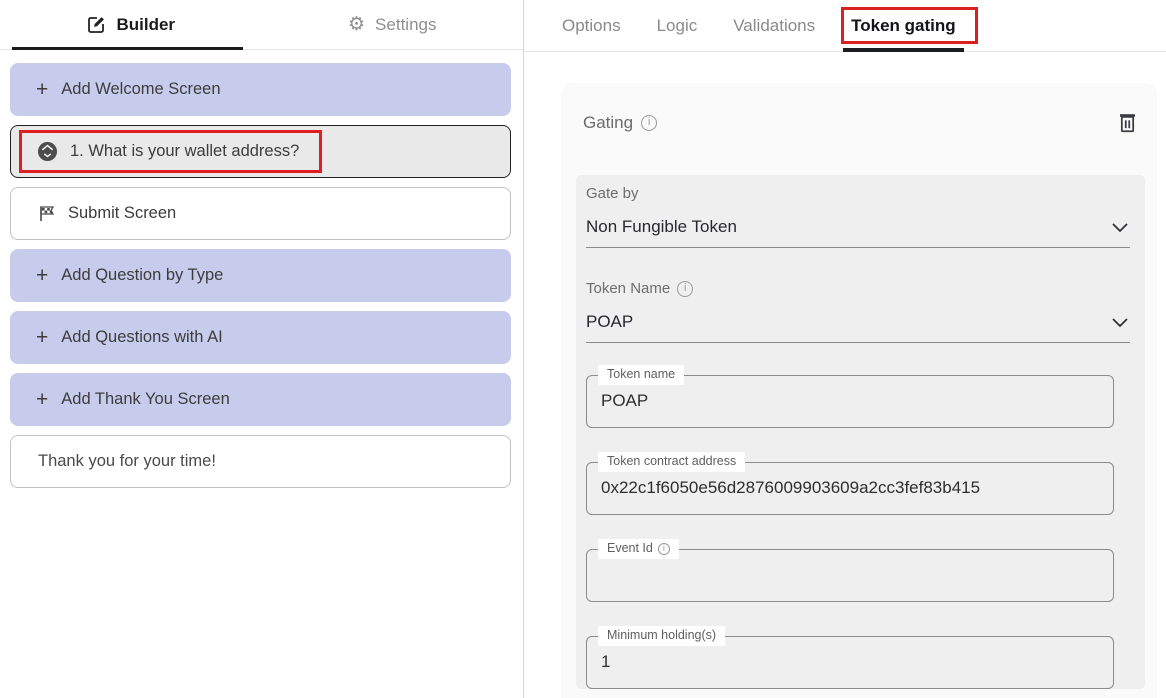 This screenshot has height=698, width=1166. What do you see at coordinates (859, 108) in the screenshot?
I see `gating-header: Gating i` at bounding box center [859, 108].